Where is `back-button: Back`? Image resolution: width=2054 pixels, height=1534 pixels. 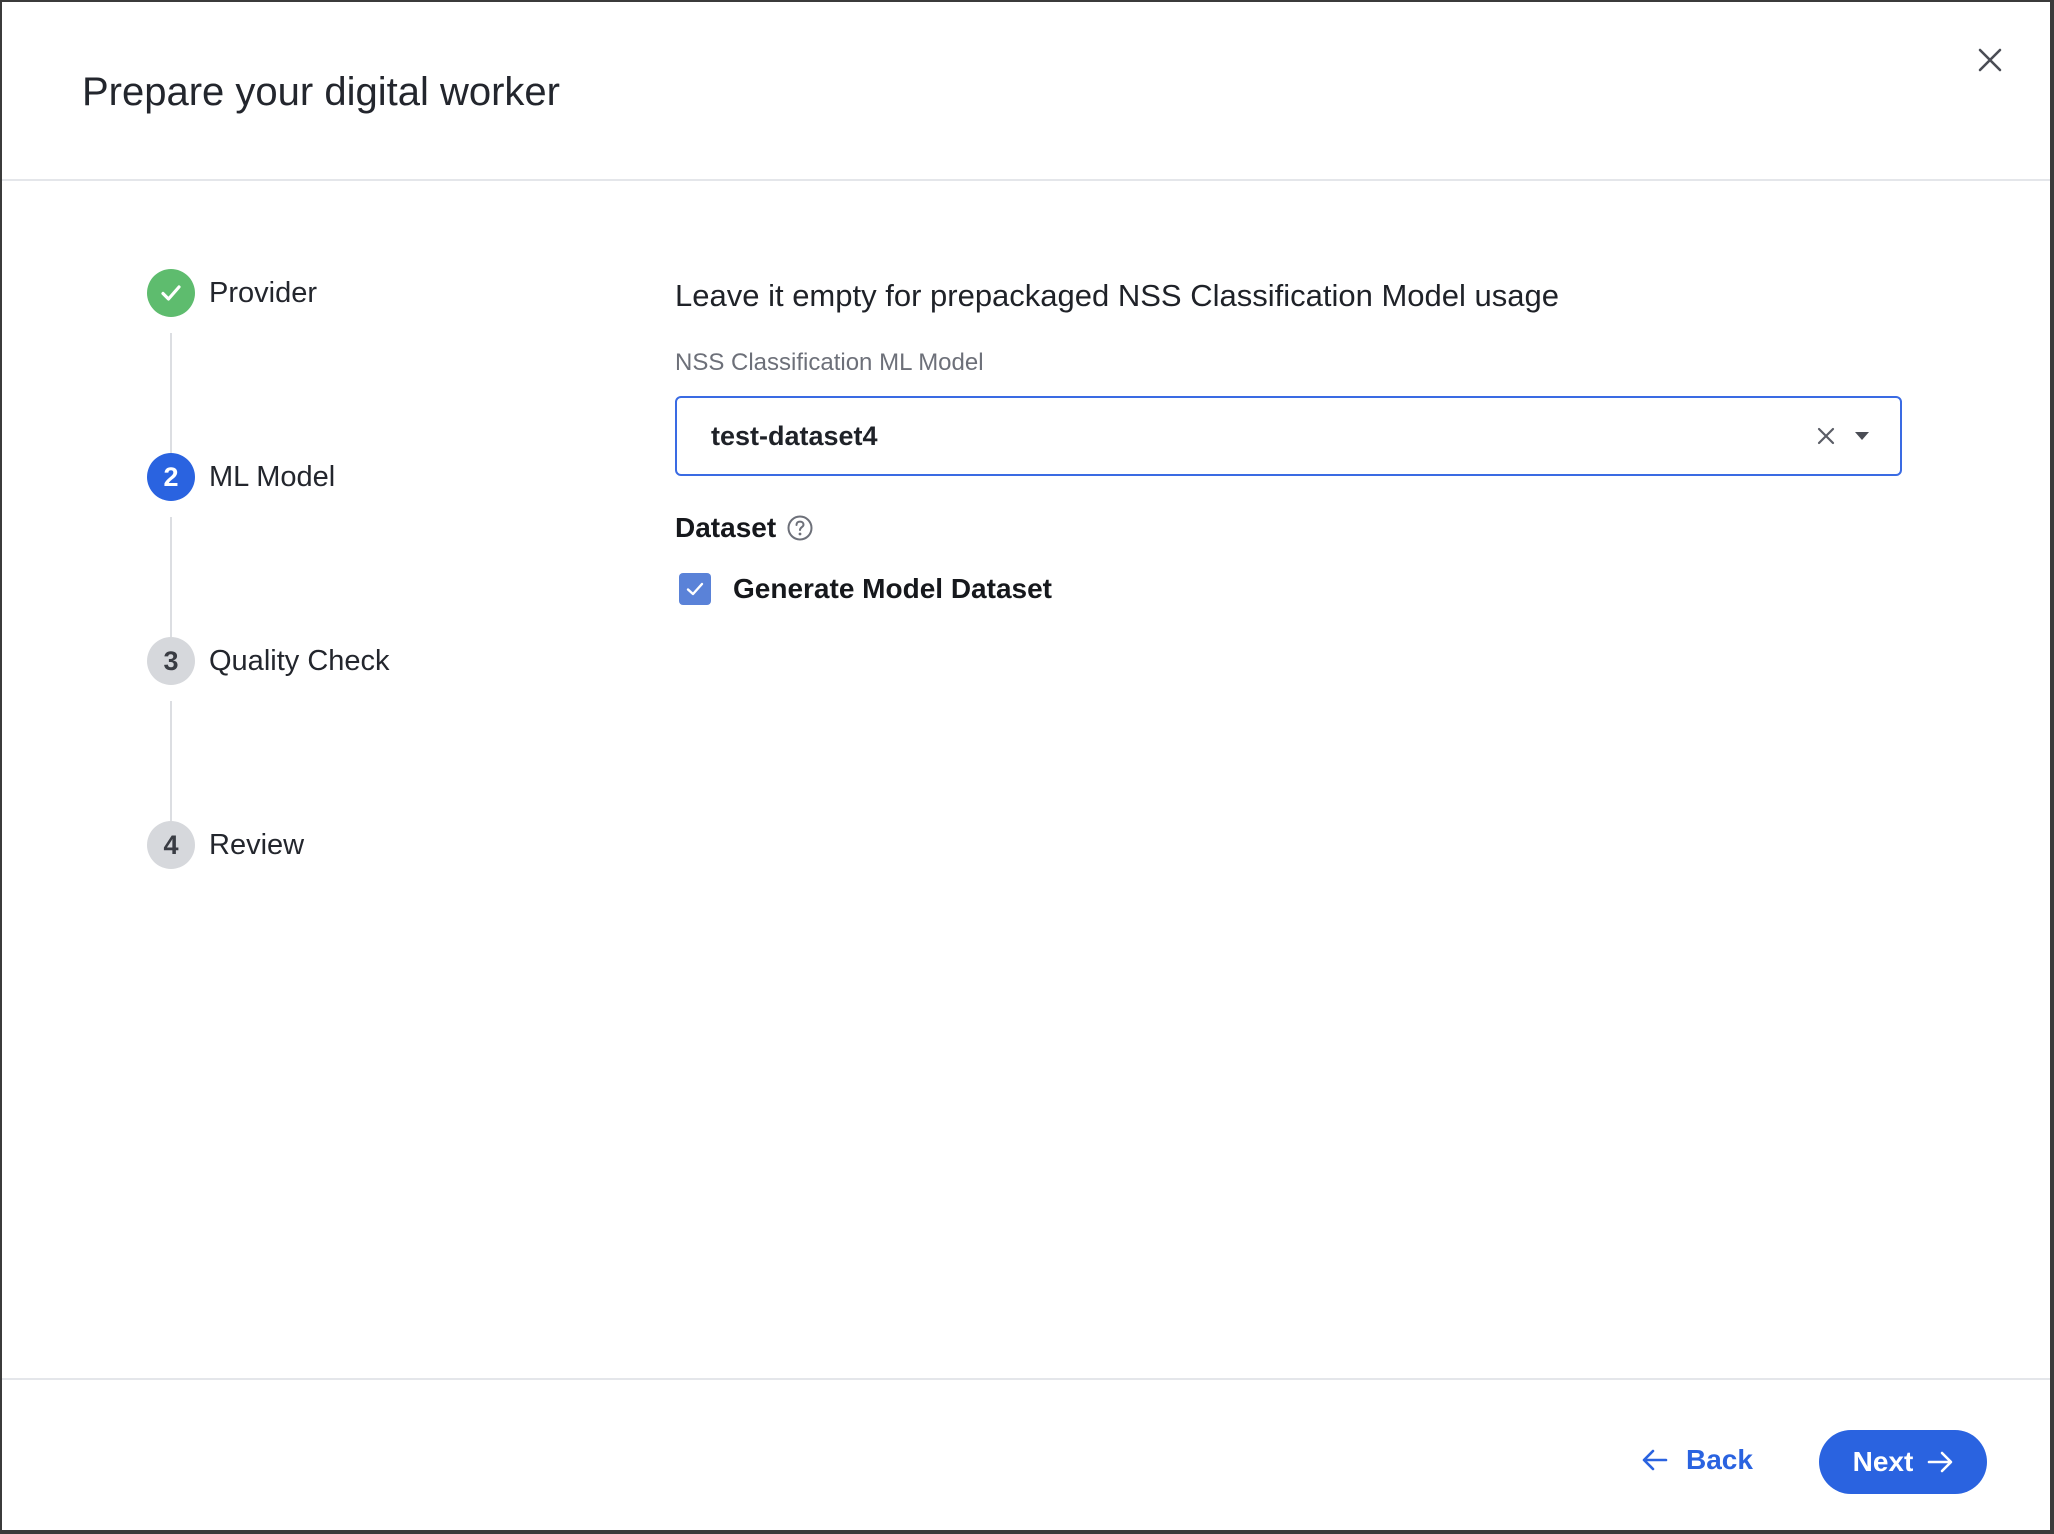
back-button: Back is located at coordinates (1697, 1460).